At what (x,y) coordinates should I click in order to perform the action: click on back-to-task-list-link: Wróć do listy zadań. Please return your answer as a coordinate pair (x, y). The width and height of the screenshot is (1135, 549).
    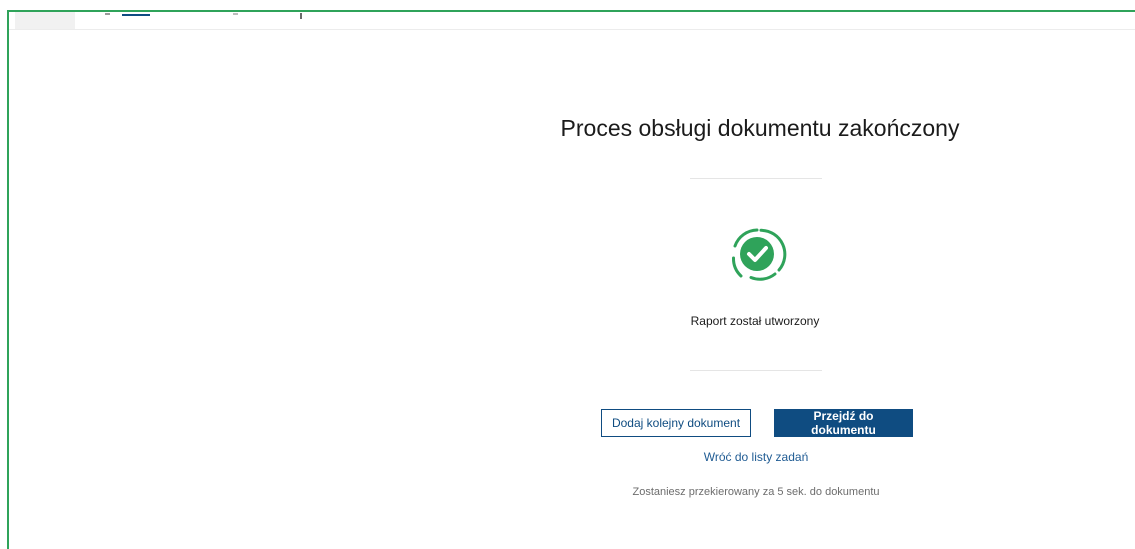
    Looking at the image, I should click on (756, 457).